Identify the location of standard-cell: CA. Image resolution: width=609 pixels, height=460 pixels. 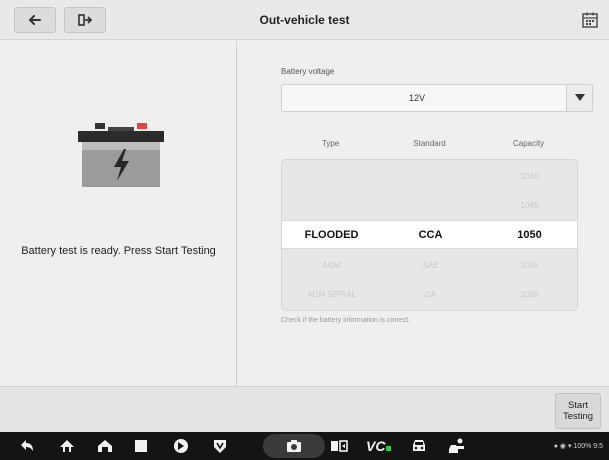
(430, 294).